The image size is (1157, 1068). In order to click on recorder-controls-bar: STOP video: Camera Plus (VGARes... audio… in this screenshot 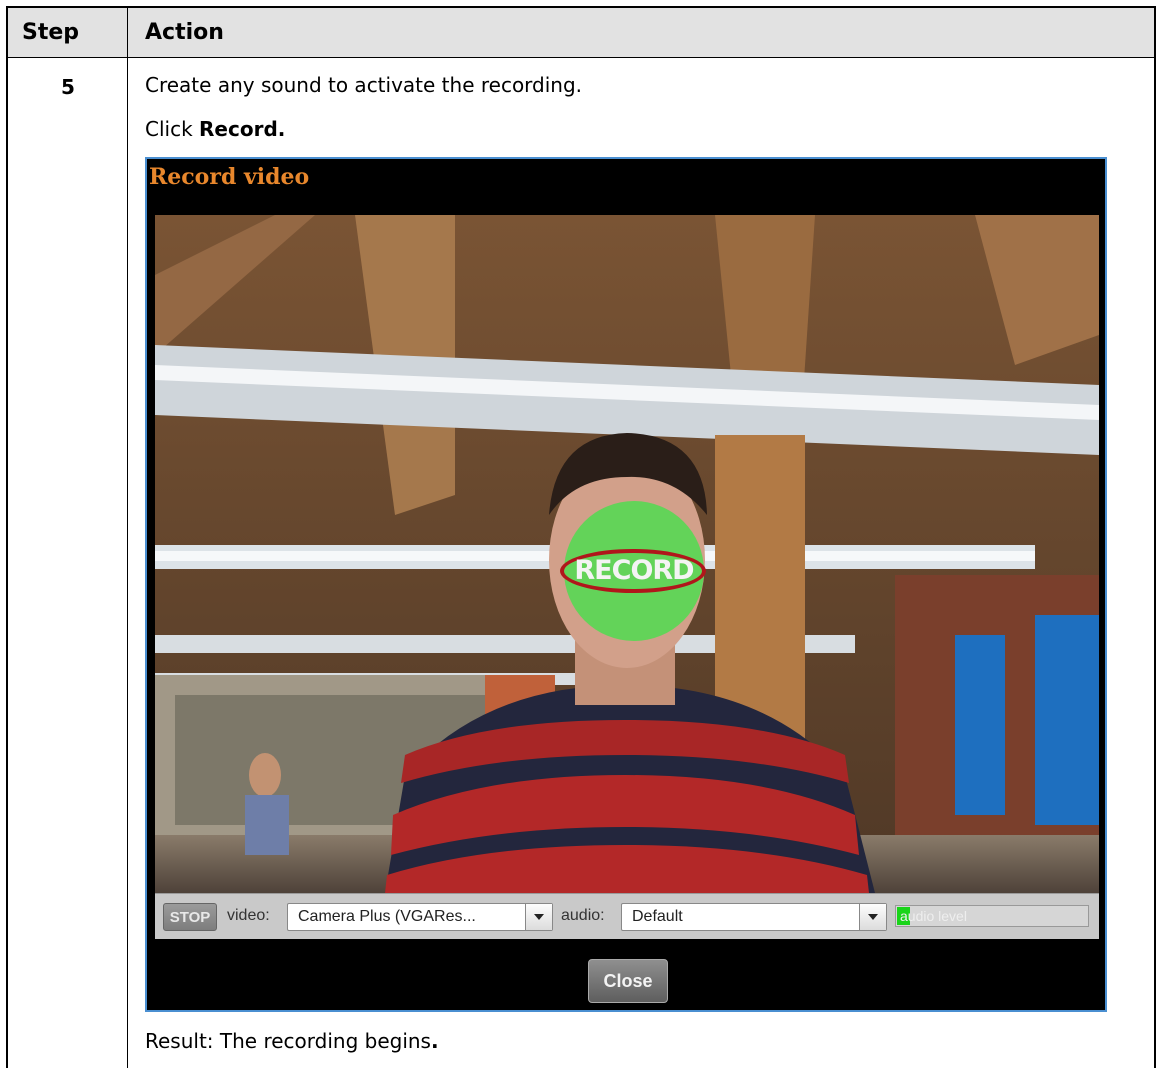, I will do `click(627, 916)`.